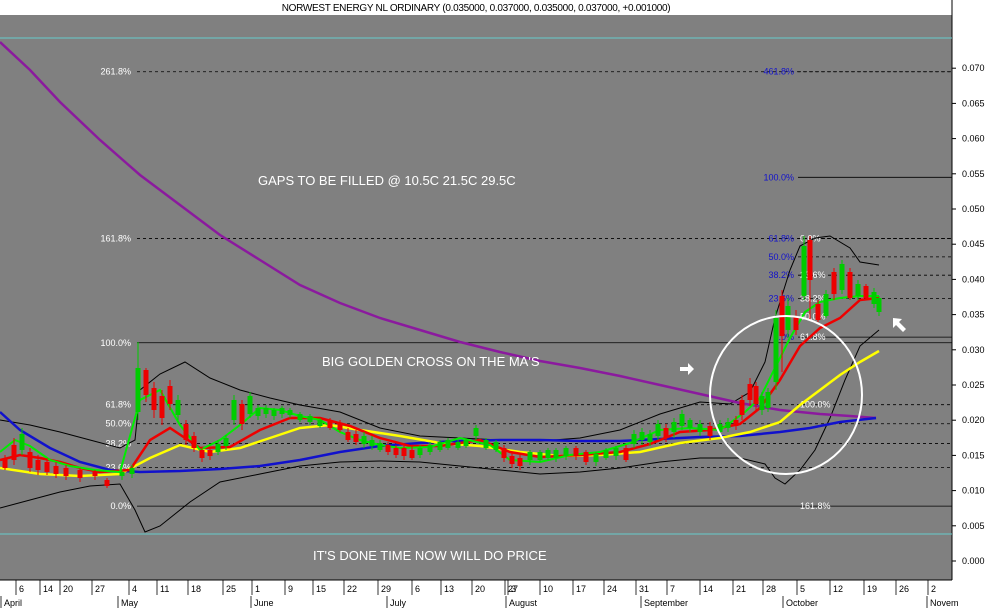 This screenshot has height=608, width=994. I want to click on fib-right-blue-label: 50.0%, so click(781, 257).